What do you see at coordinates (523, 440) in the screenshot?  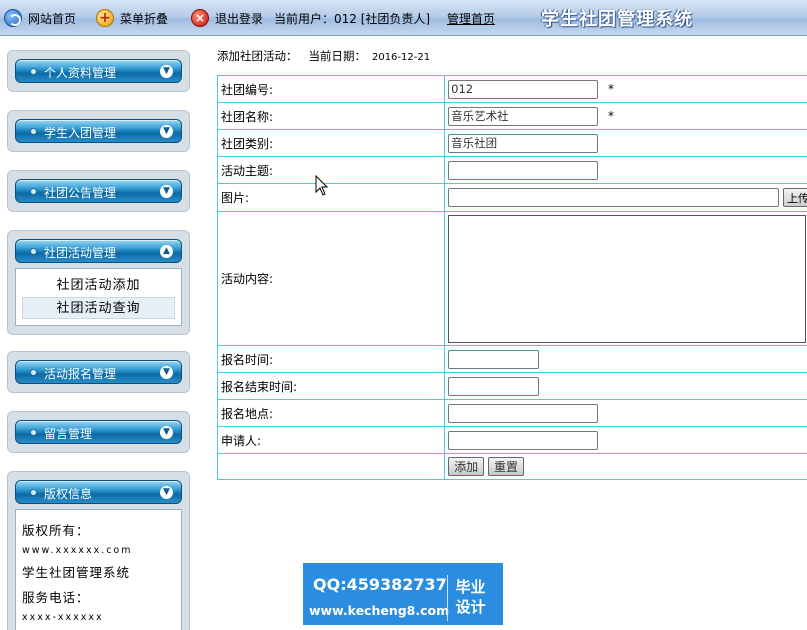 I see `applicant-input` at bounding box center [523, 440].